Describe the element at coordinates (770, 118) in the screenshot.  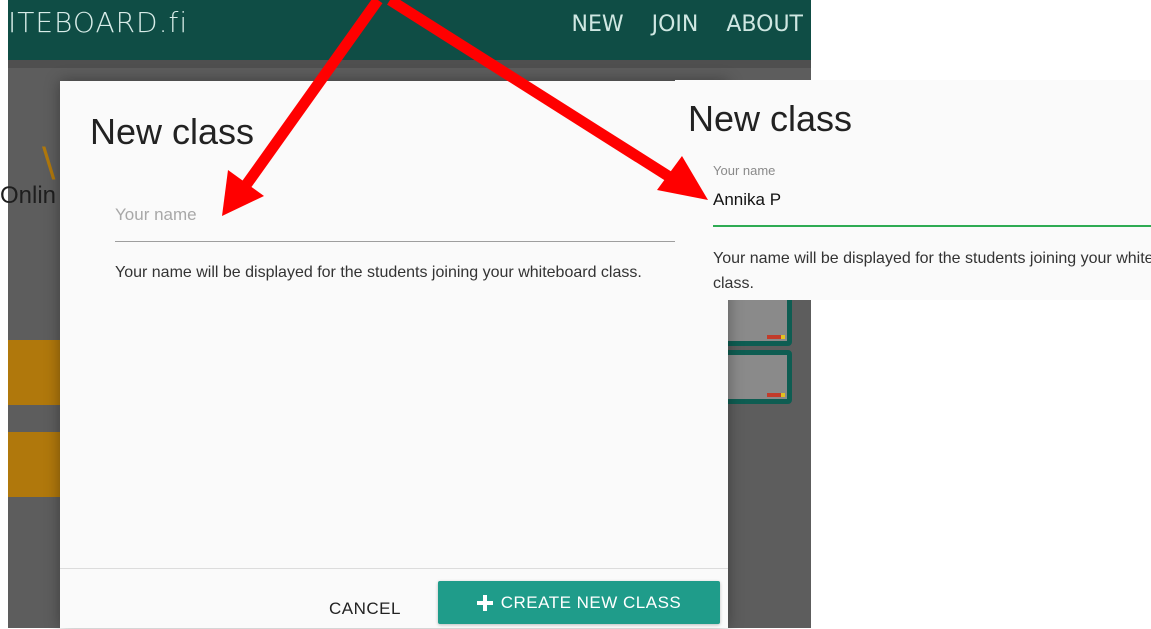
I see `inset-title: New class` at that location.